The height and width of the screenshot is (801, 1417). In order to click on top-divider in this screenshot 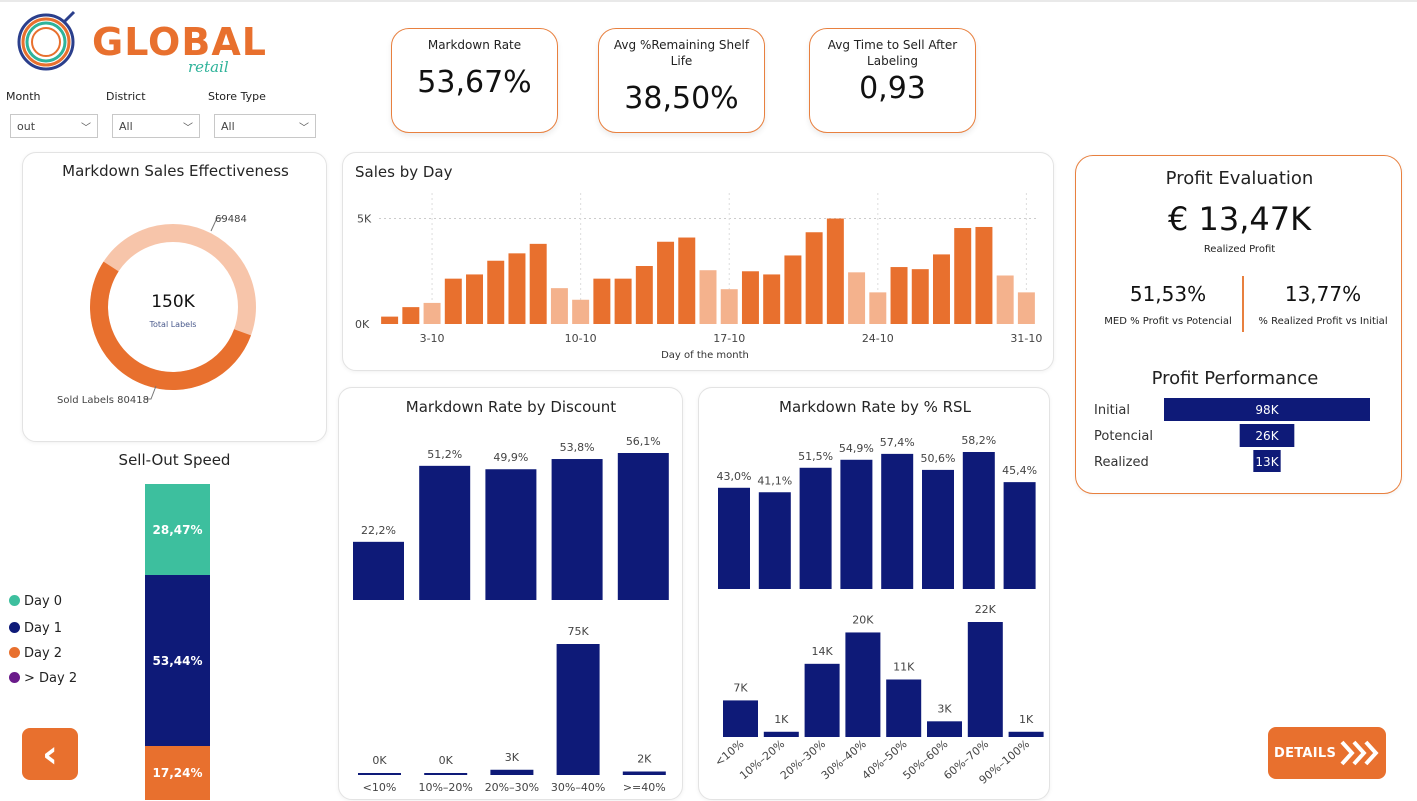, I will do `click(708, 1)`.